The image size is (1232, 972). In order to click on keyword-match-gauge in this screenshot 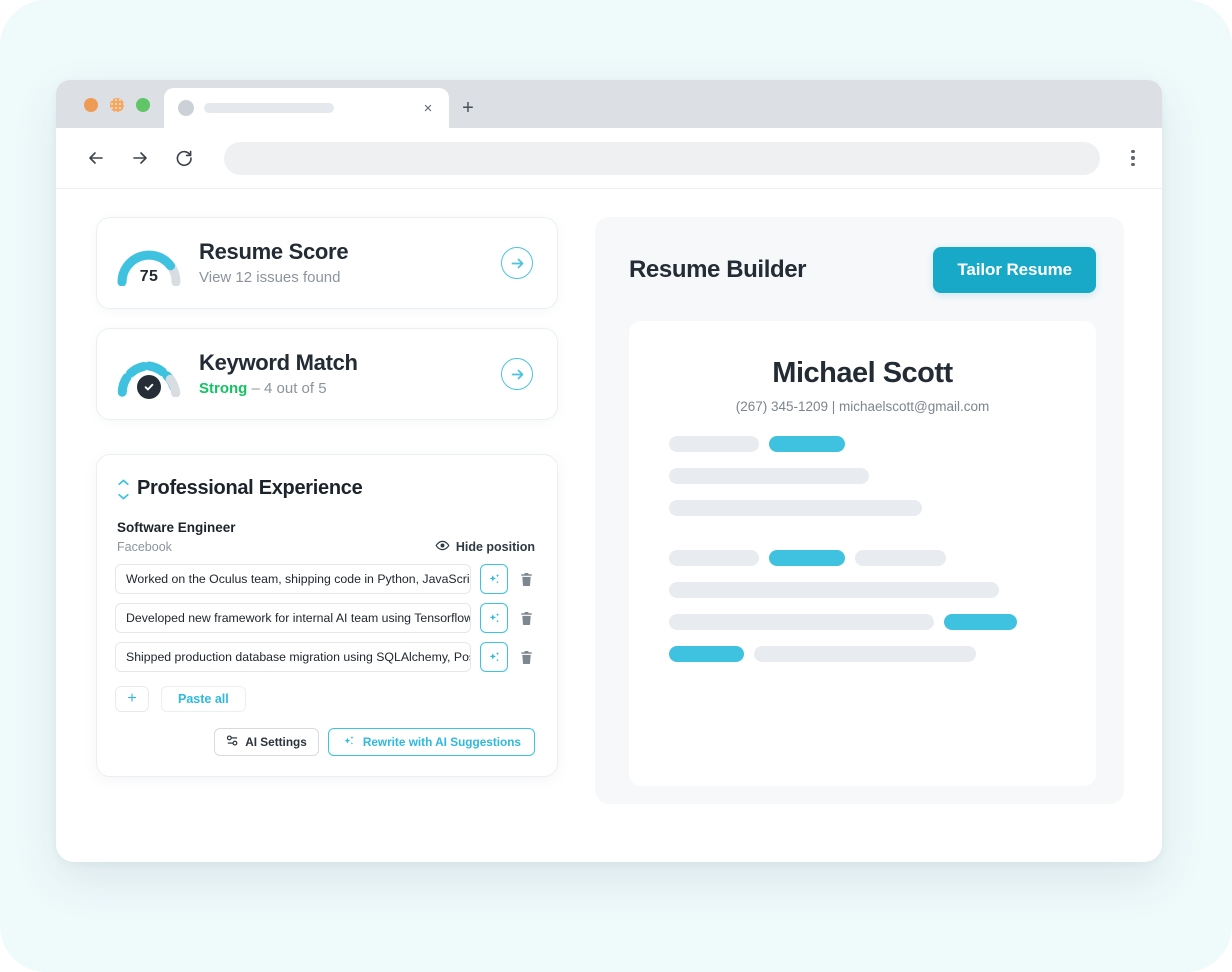, I will do `click(149, 375)`.